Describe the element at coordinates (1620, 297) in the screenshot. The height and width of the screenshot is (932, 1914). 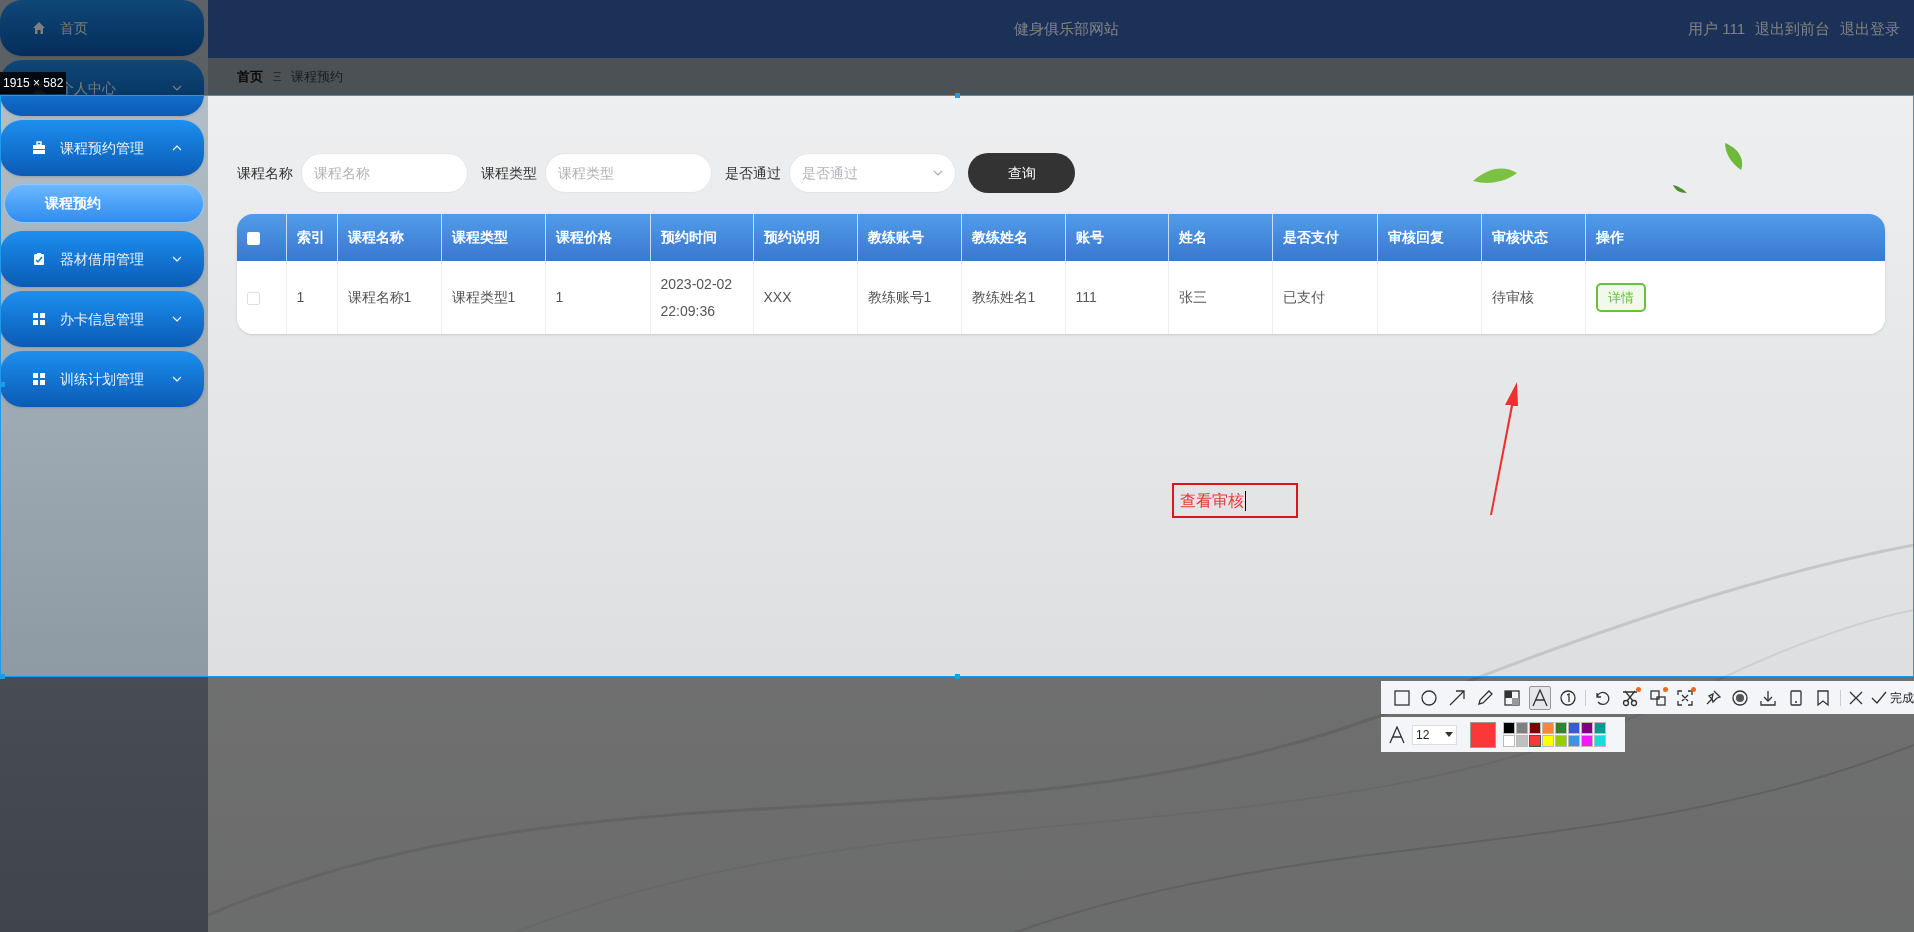
I see `details-button: 详情` at that location.